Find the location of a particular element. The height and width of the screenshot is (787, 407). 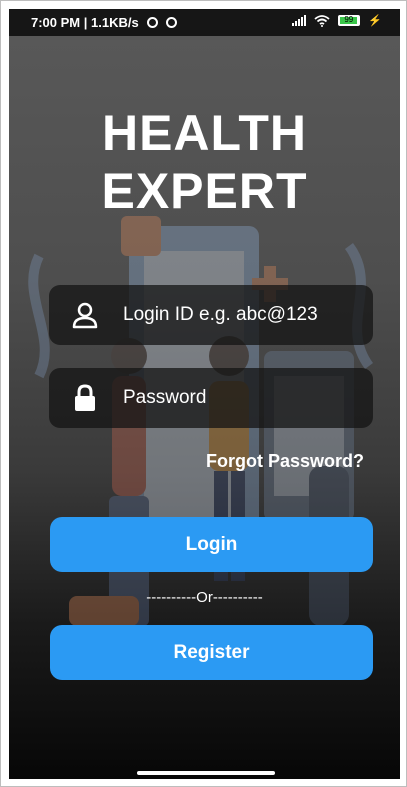

register-button: Register is located at coordinates (211, 652).